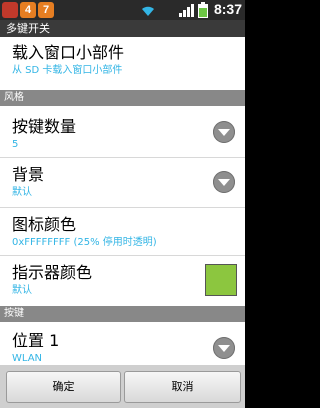 The height and width of the screenshot is (408, 320). I want to click on item-value: 0xFFFFFFFF (25% 停用时透明), so click(84, 242).